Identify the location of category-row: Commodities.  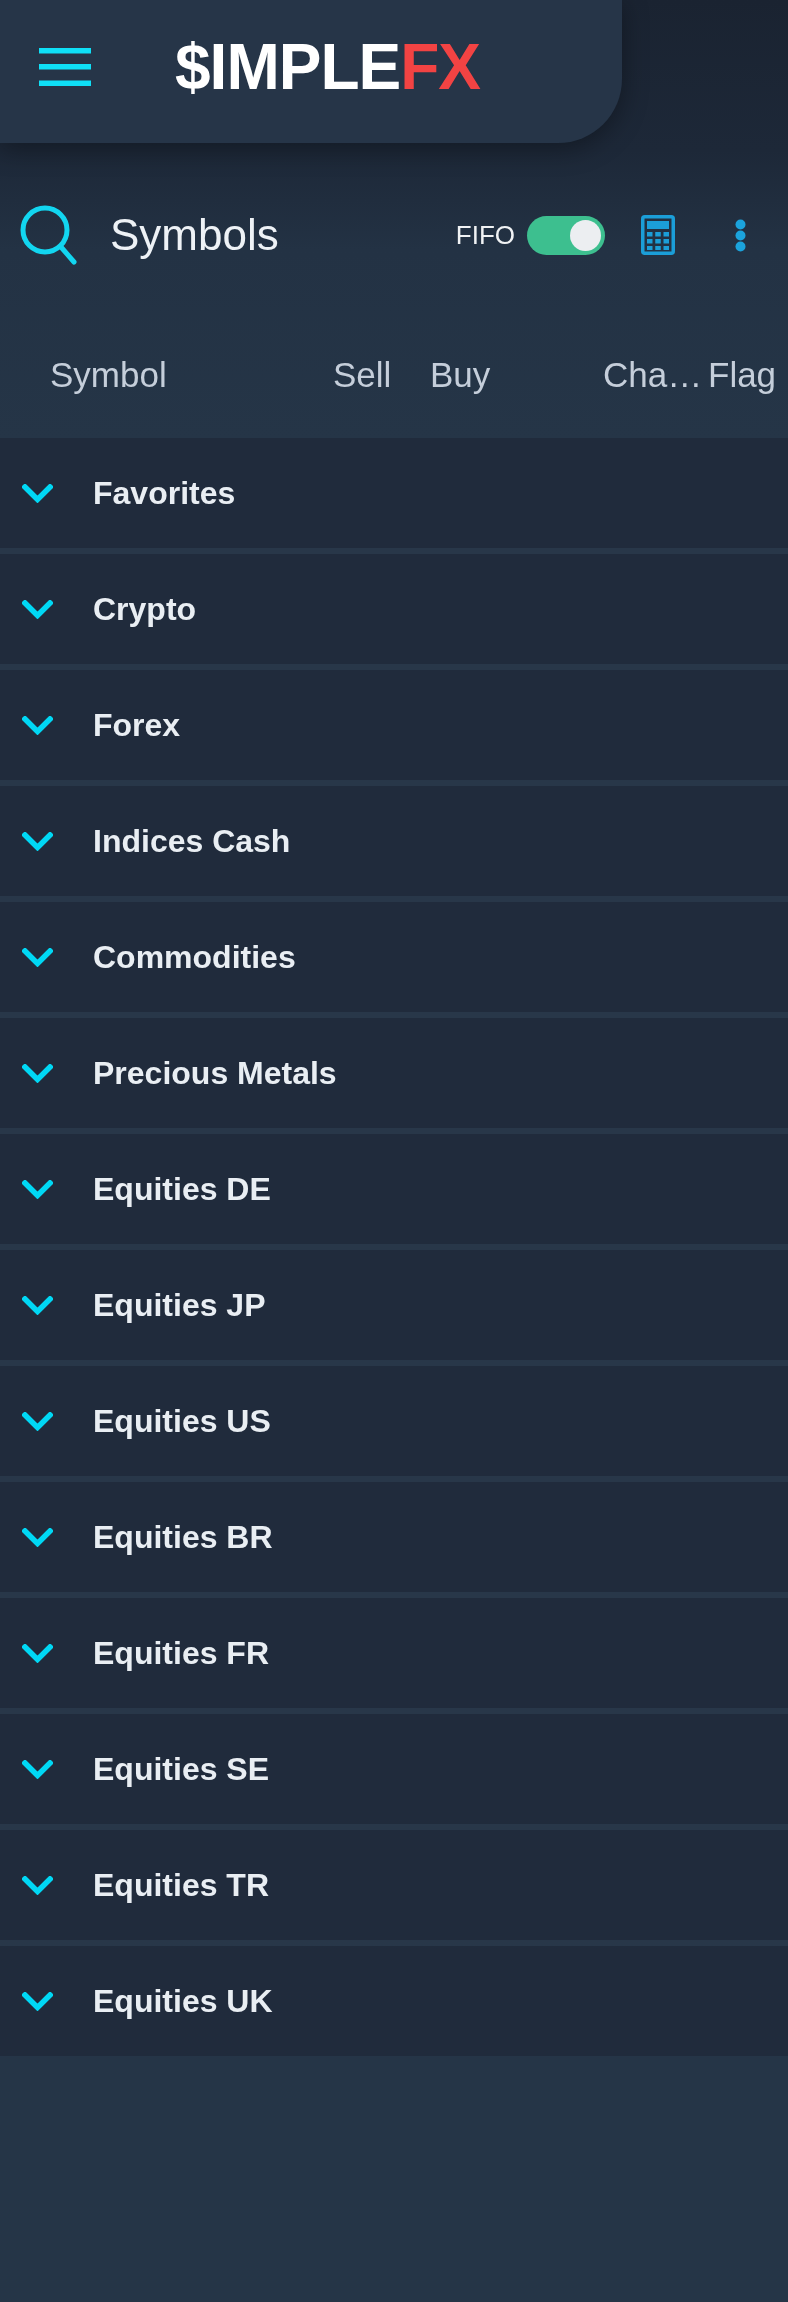
(394, 957).